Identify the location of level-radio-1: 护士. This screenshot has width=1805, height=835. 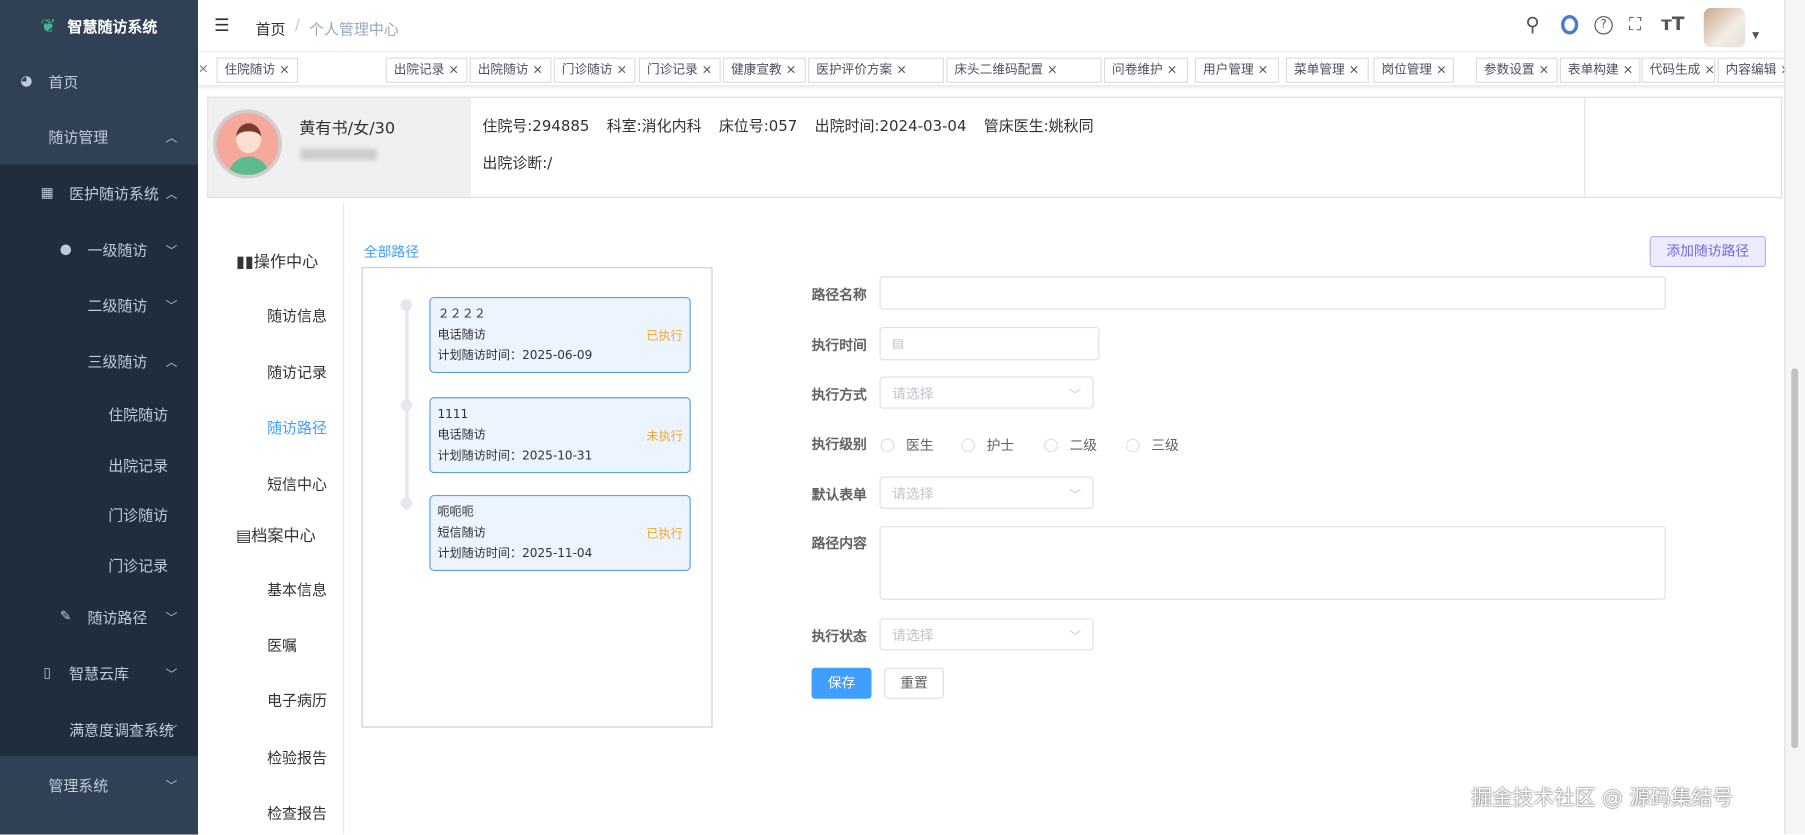
(987, 445).